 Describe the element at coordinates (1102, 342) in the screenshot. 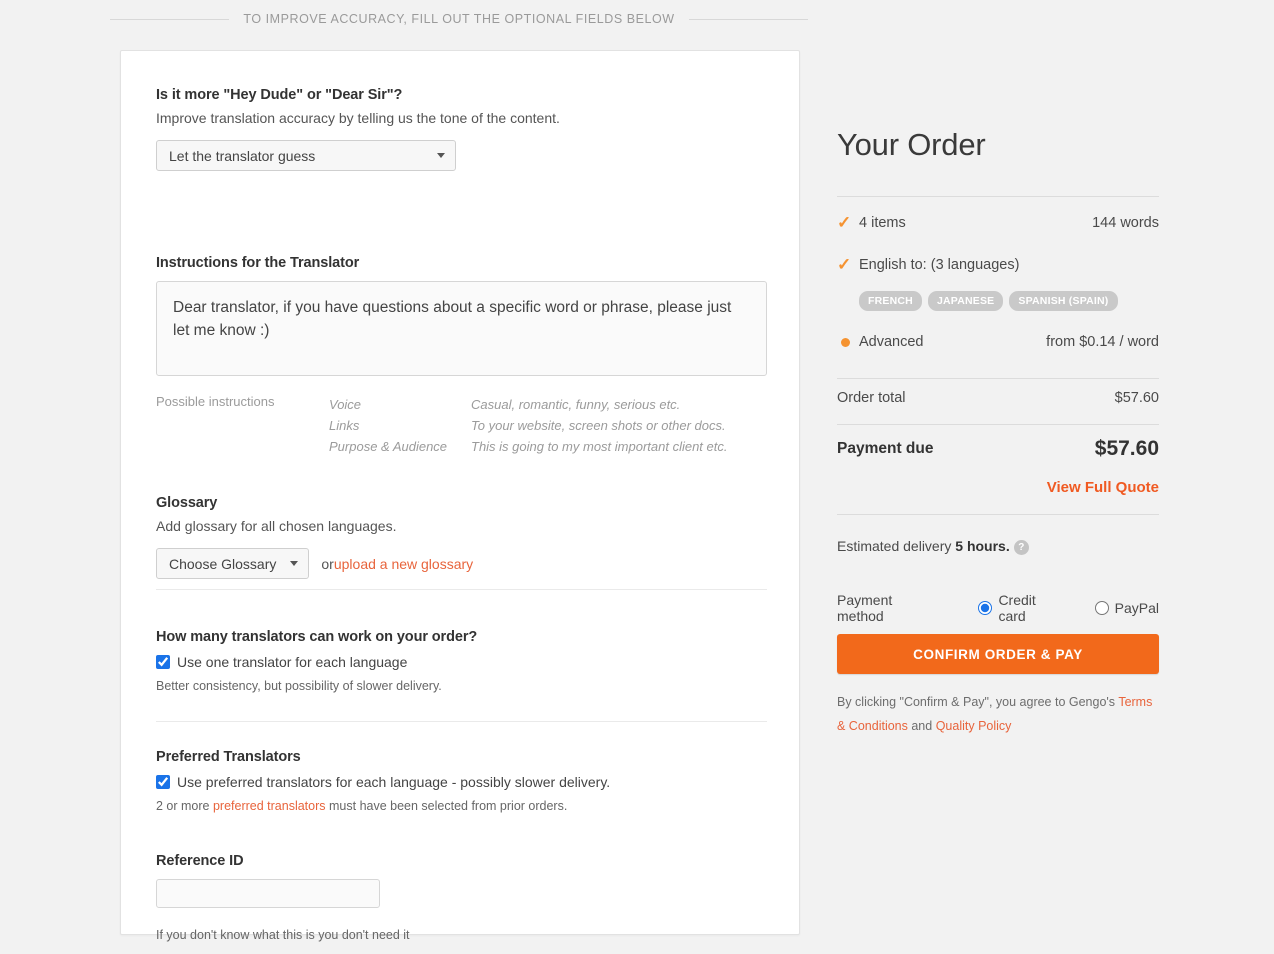

I see `tier-price: from $0.14 / word` at that location.